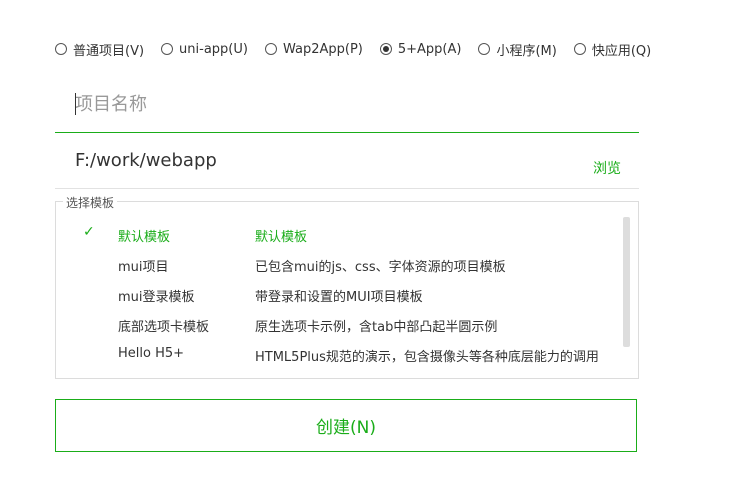 The height and width of the screenshot is (482, 732). I want to click on radio-option-mini-program: 小程序(M), so click(517, 49).